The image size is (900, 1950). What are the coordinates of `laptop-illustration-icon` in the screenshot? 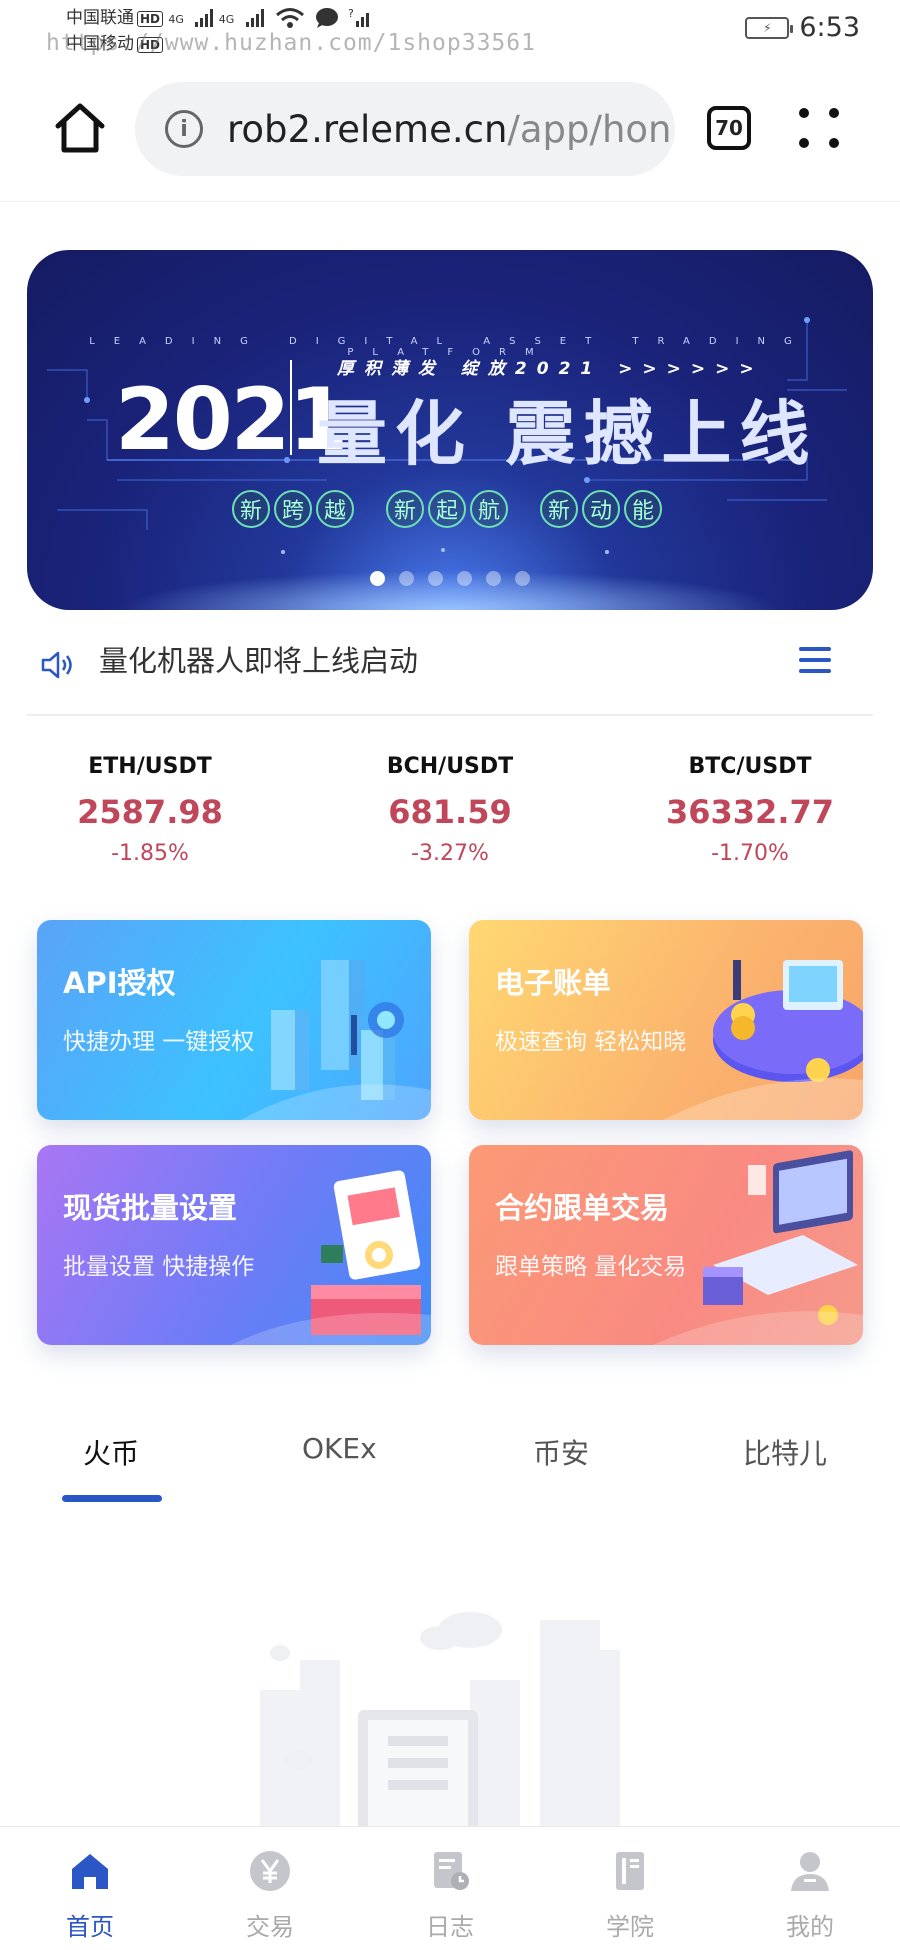 It's located at (758, 1247).